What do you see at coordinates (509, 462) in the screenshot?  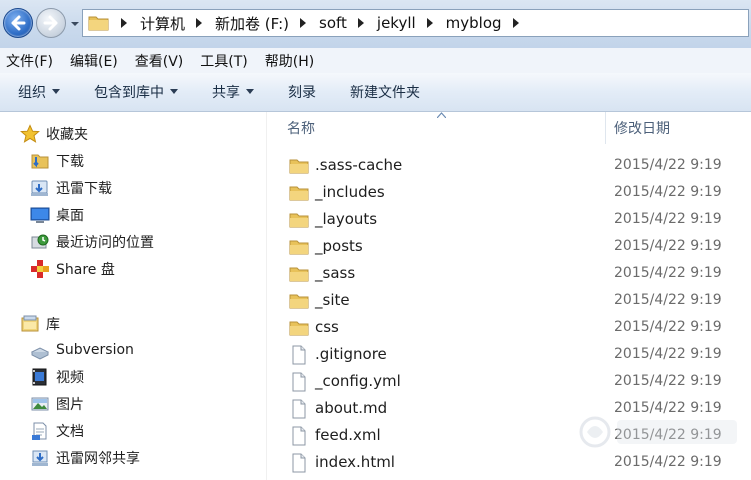 I see `file-row: index.html 2015/4/22 9:19` at bounding box center [509, 462].